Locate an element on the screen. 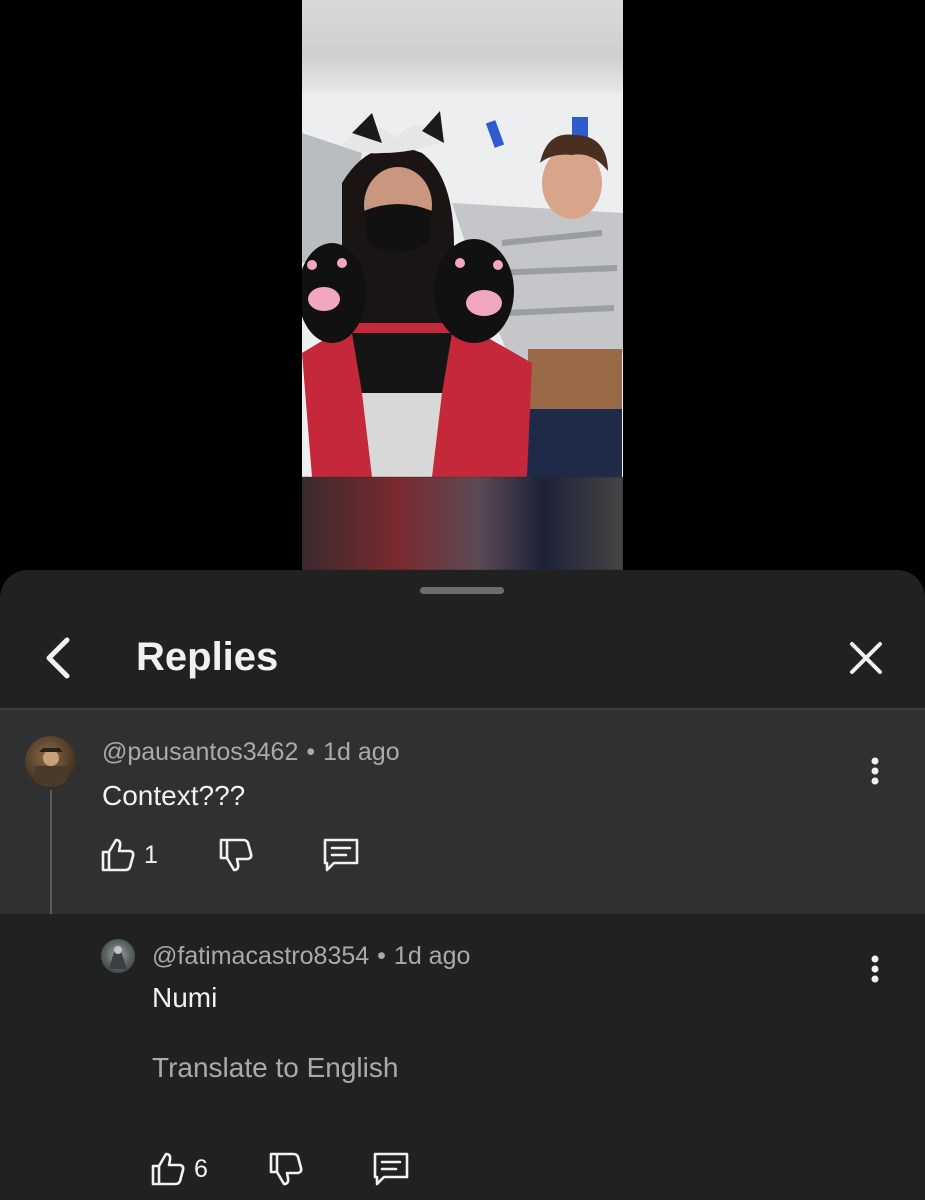 The height and width of the screenshot is (1200, 925). like-button: 6 is located at coordinates (179, 1169).